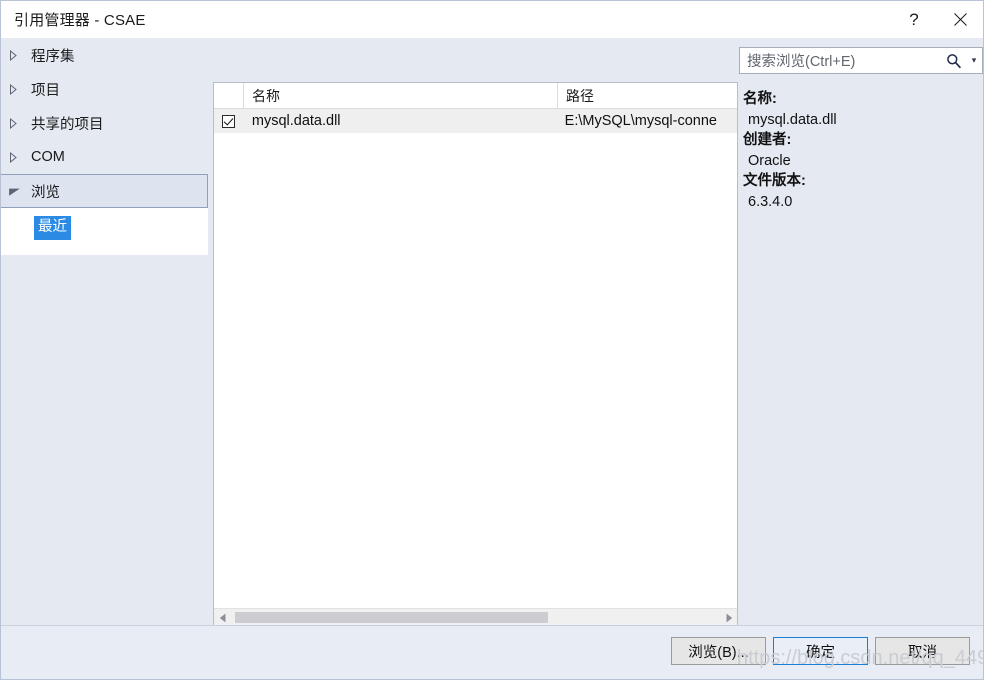  I want to click on sidebar-item-label: 浏览, so click(45, 192).